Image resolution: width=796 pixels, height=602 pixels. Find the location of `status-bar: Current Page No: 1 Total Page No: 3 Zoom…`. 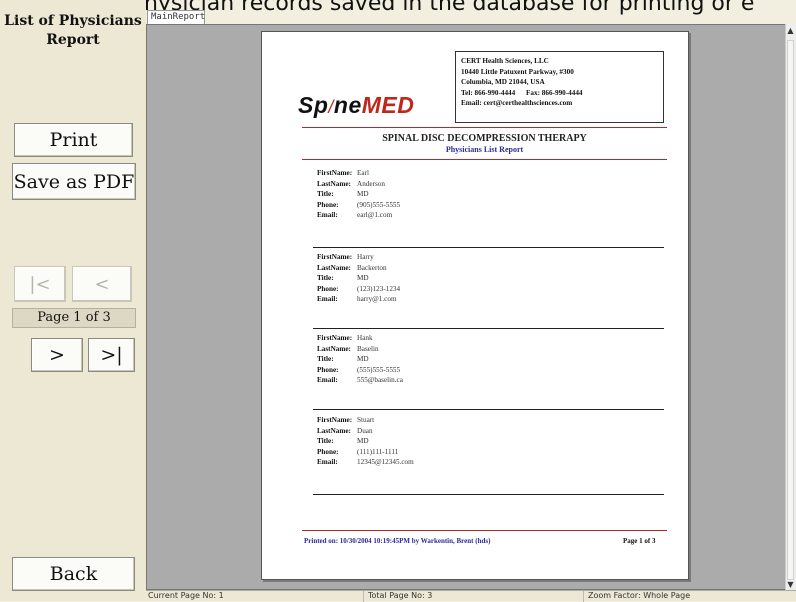

status-bar: Current Page No: 1 Total Page No: 3 Zoom… is located at coordinates (471, 596).